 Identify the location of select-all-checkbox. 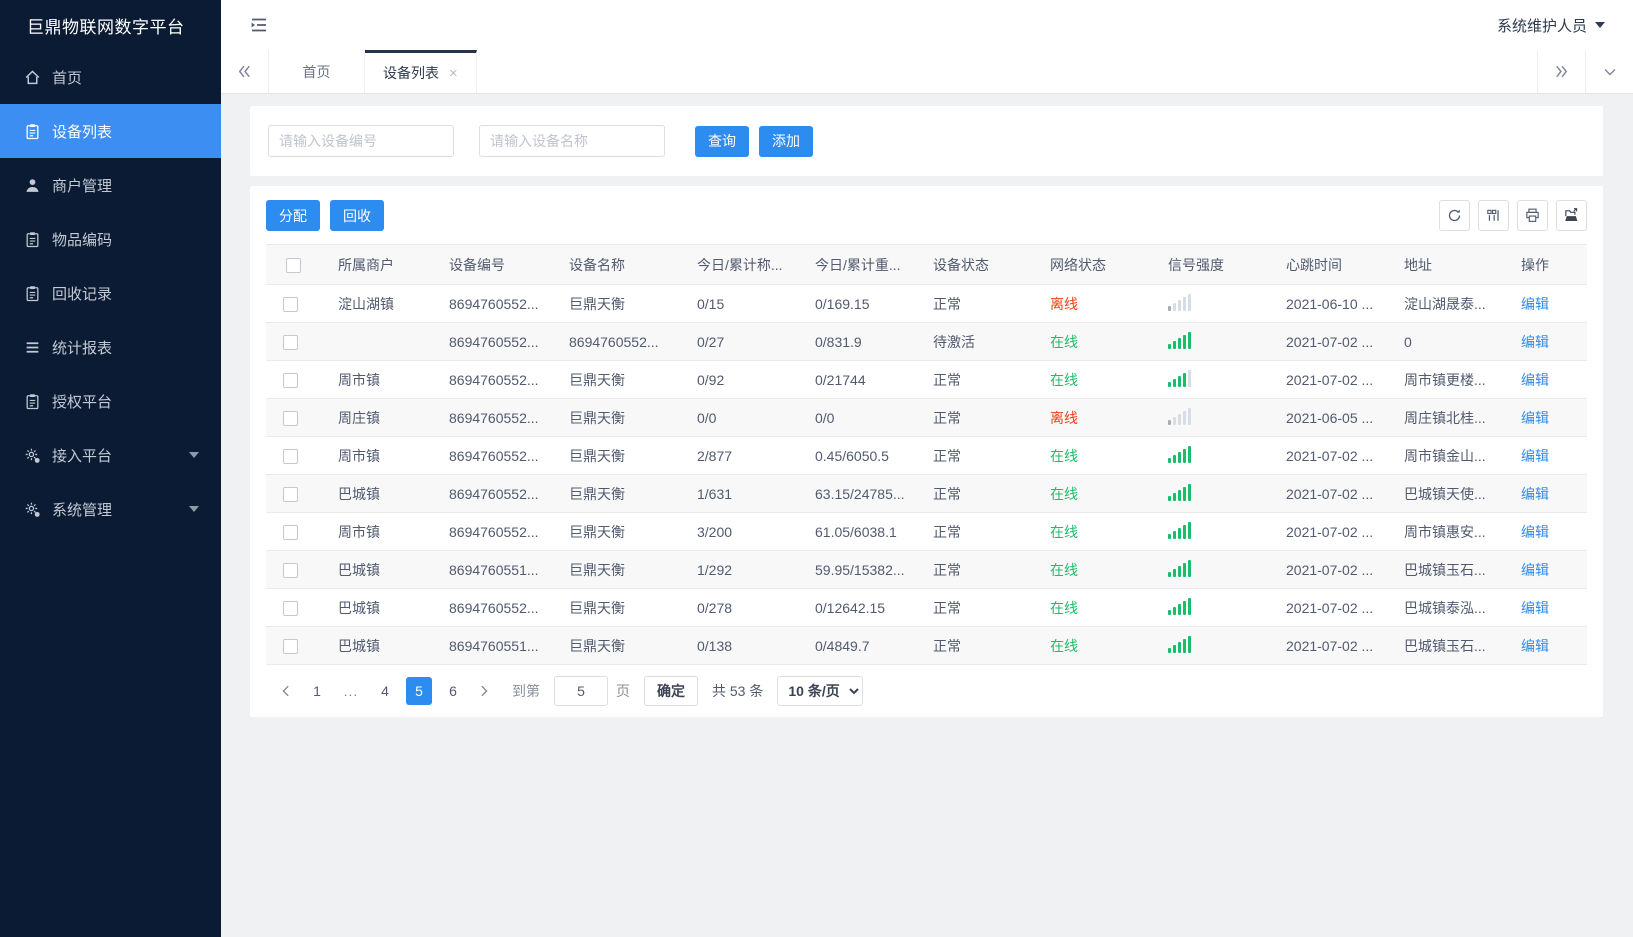
(293, 265).